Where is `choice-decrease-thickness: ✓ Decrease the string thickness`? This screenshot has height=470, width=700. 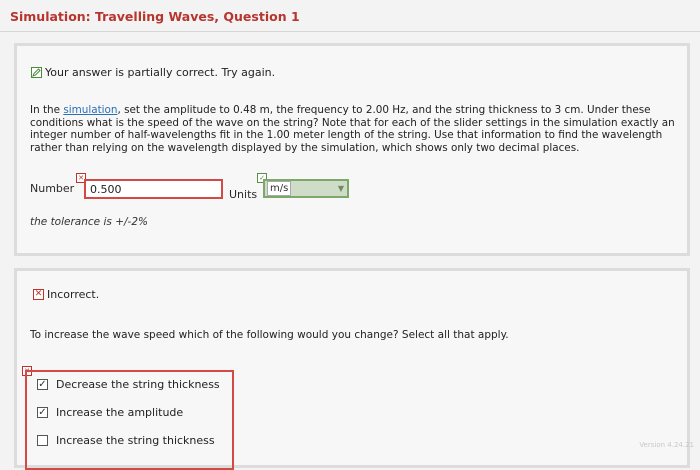 choice-decrease-thickness: ✓ Decrease the string thickness is located at coordinates (128, 384).